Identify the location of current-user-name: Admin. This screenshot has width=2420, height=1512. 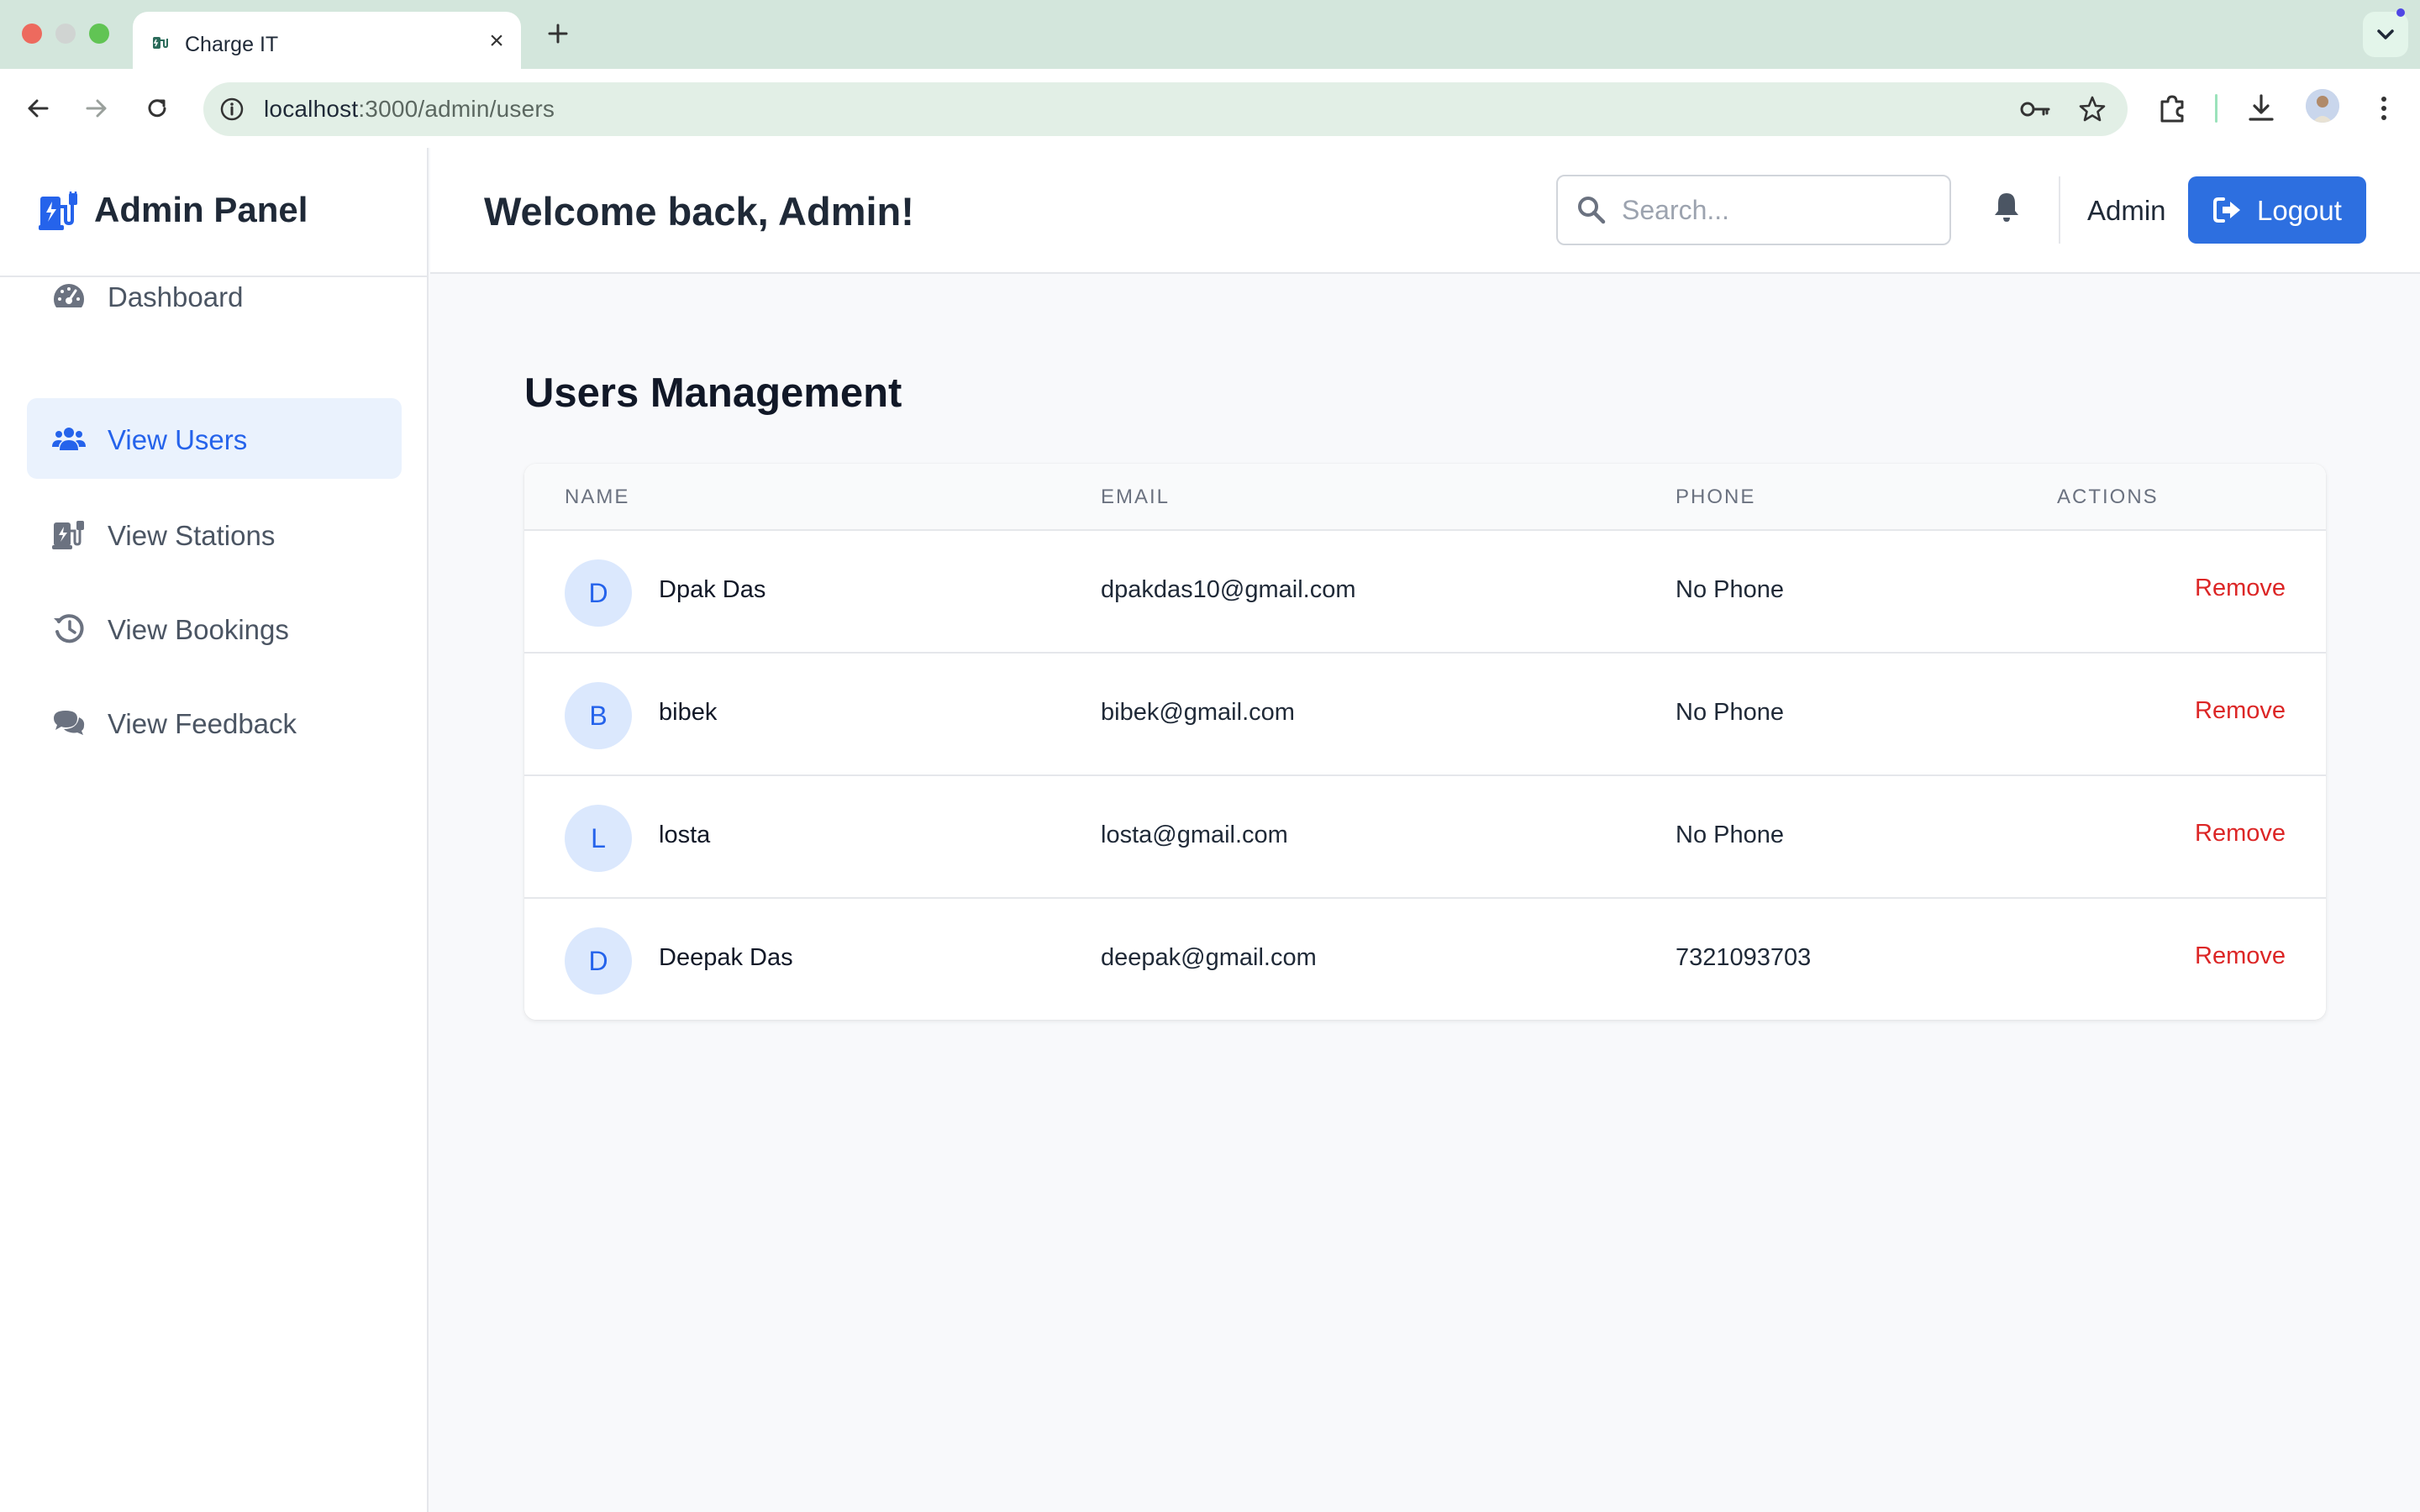
(2126, 210).